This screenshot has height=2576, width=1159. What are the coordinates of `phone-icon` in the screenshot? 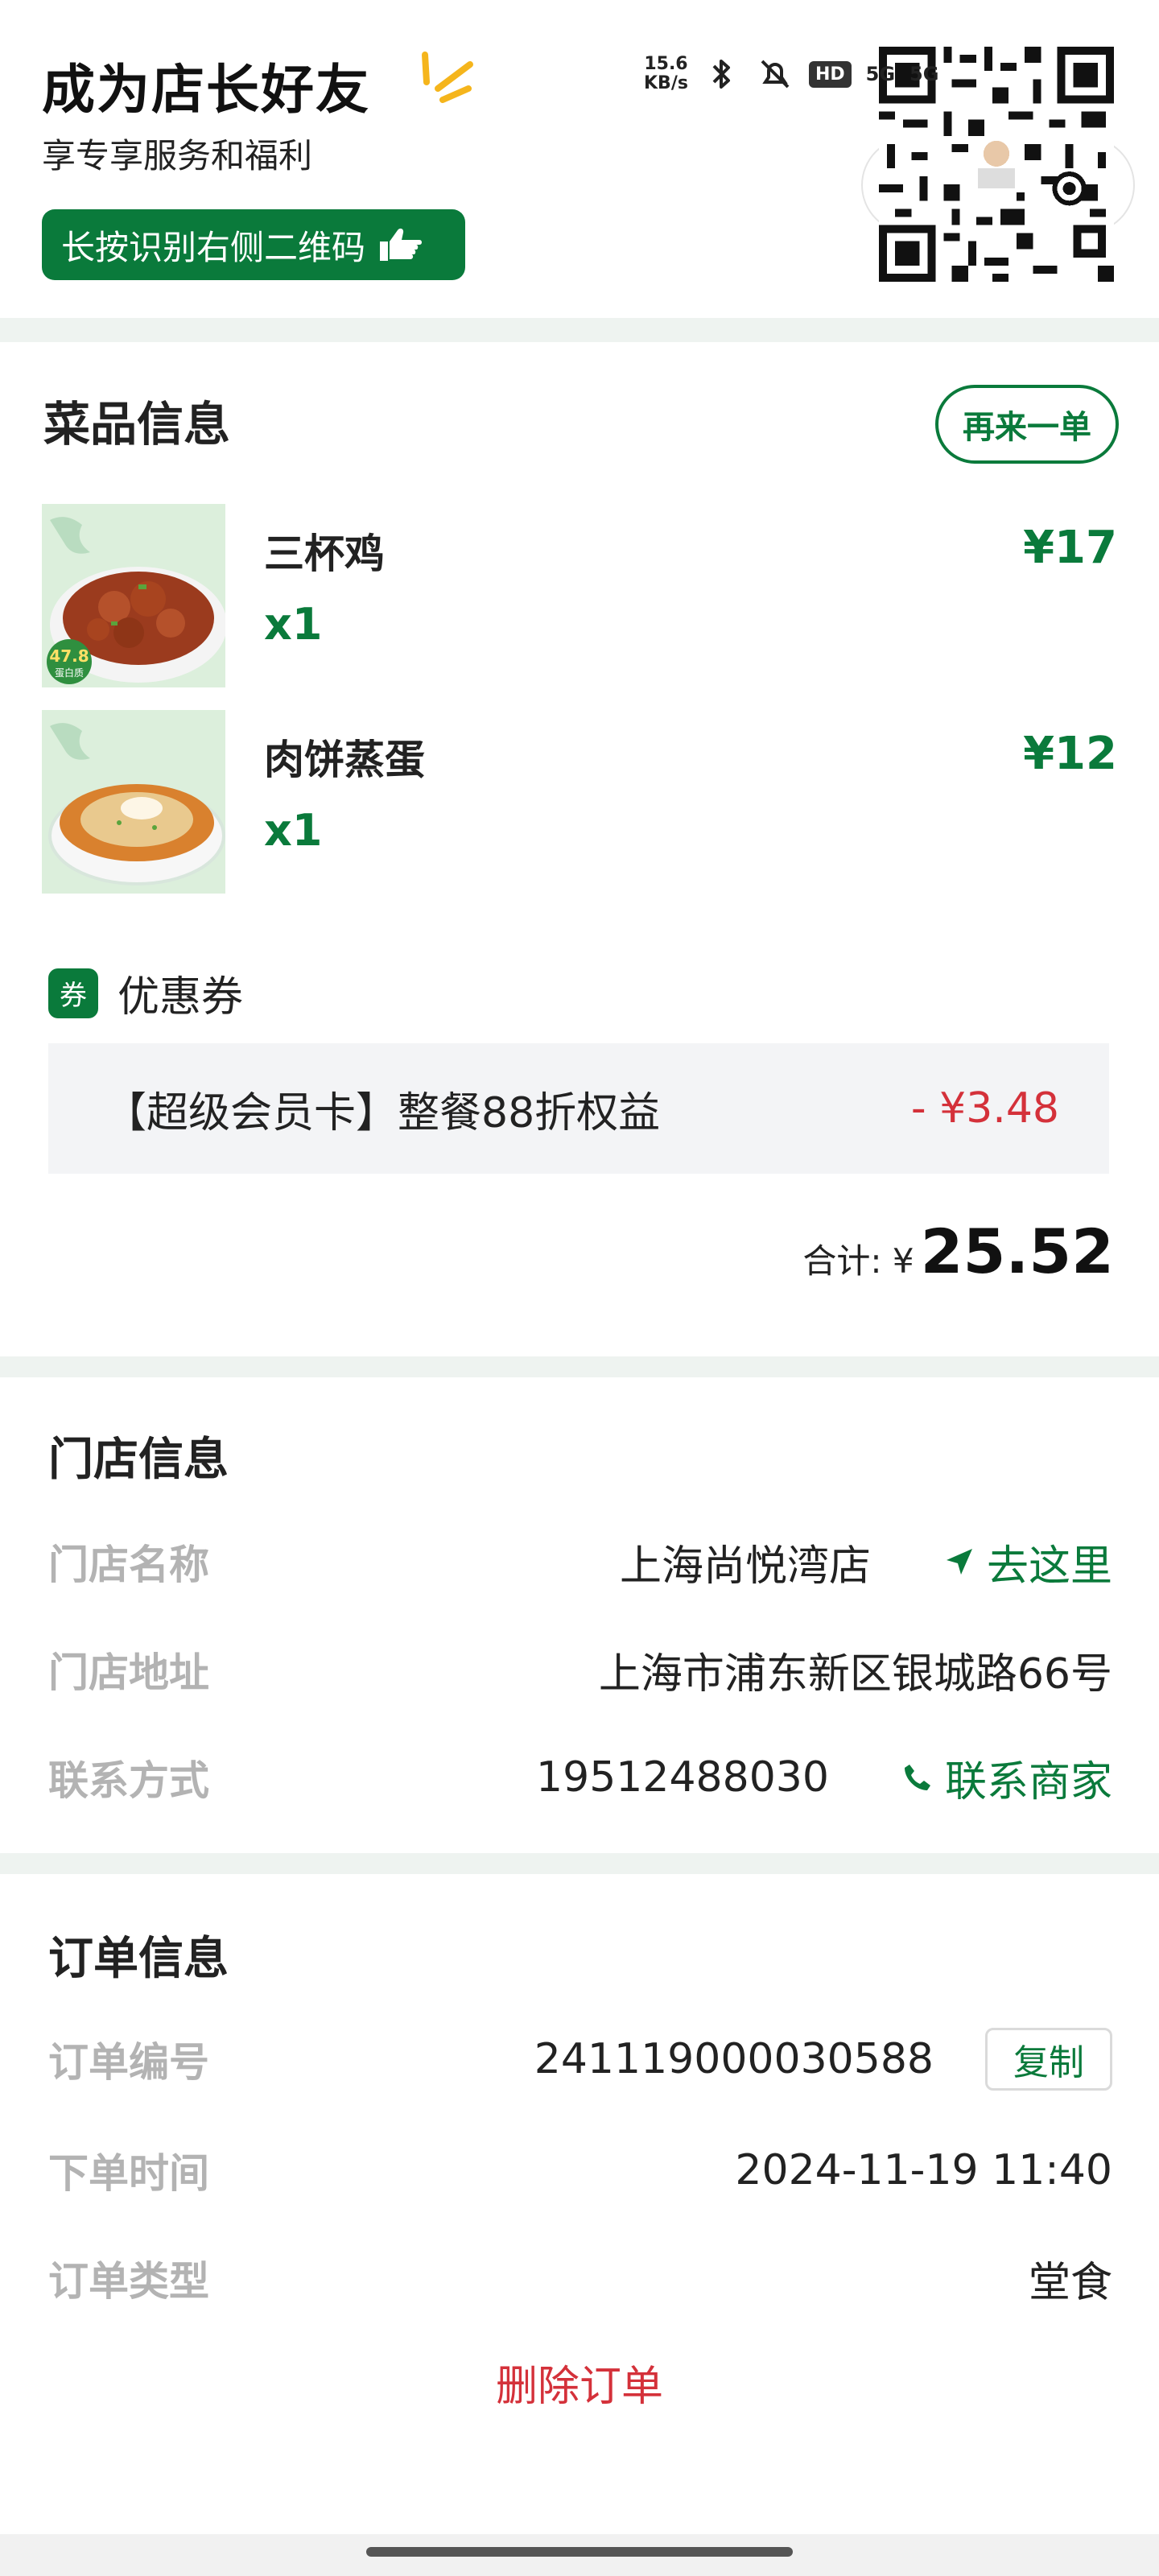 It's located at (917, 1777).